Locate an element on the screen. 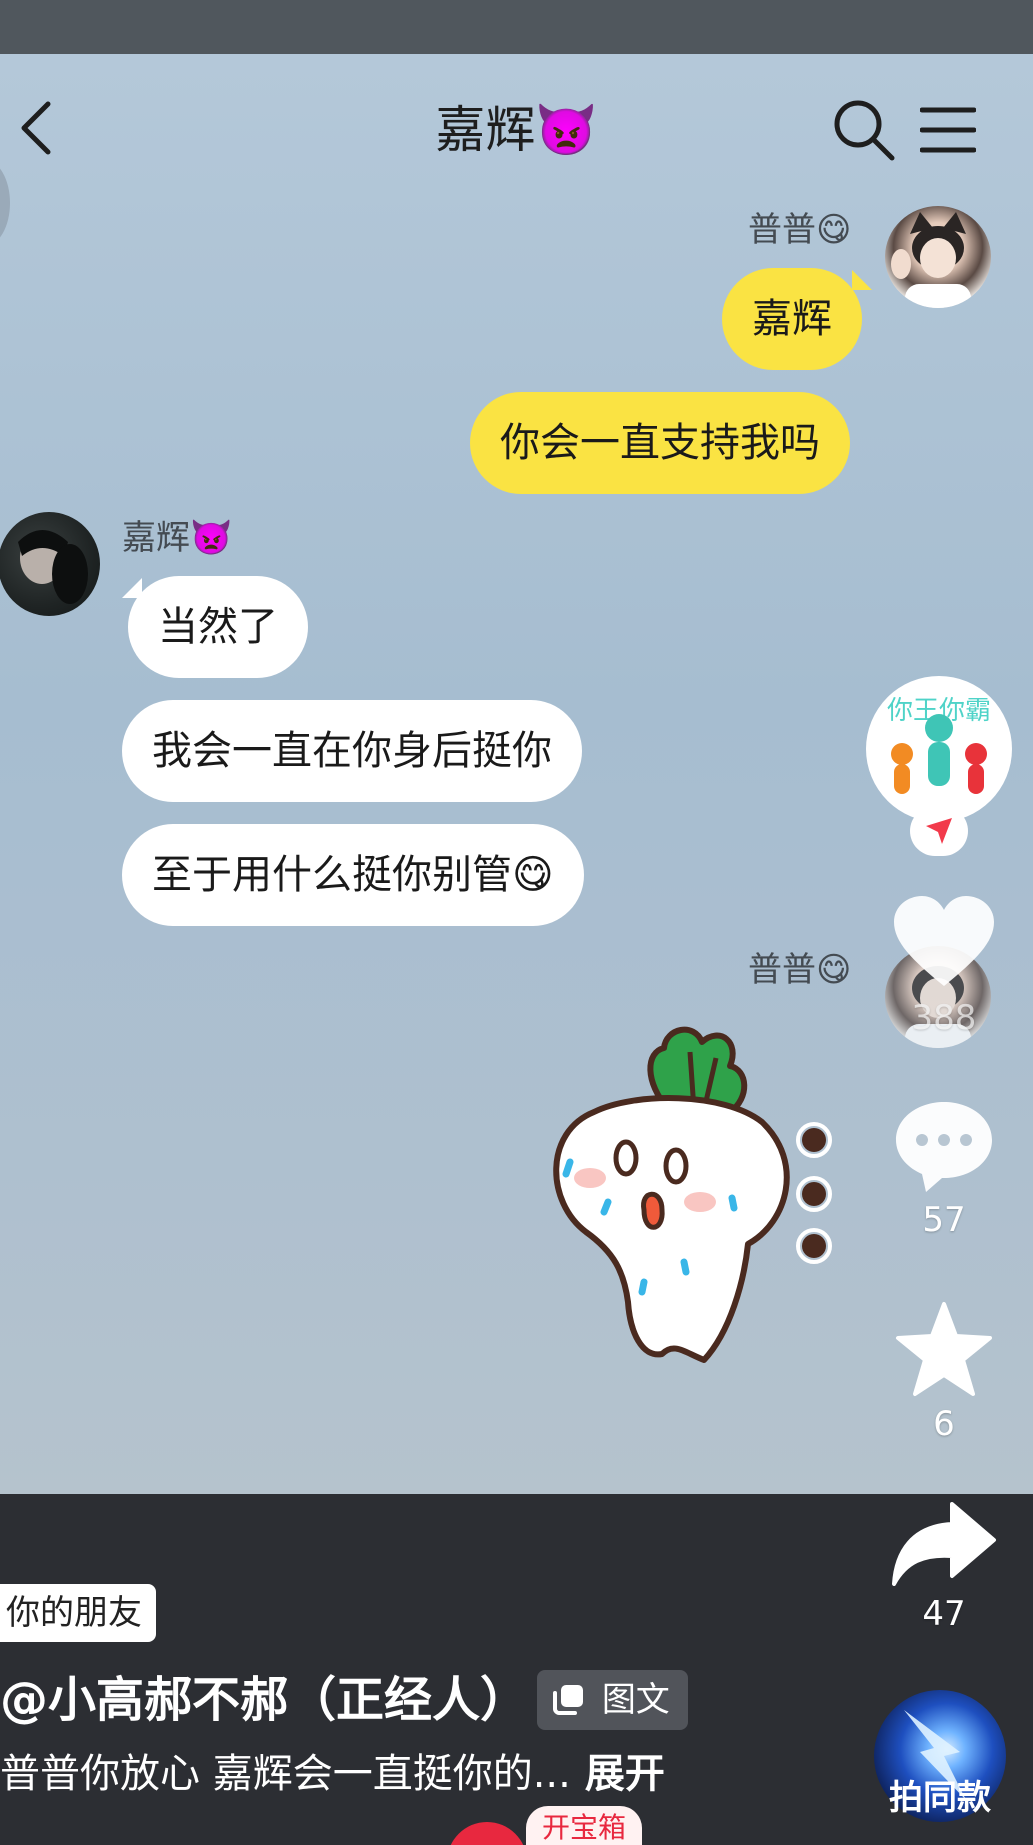  heart-icon is located at coordinates (944, 941).